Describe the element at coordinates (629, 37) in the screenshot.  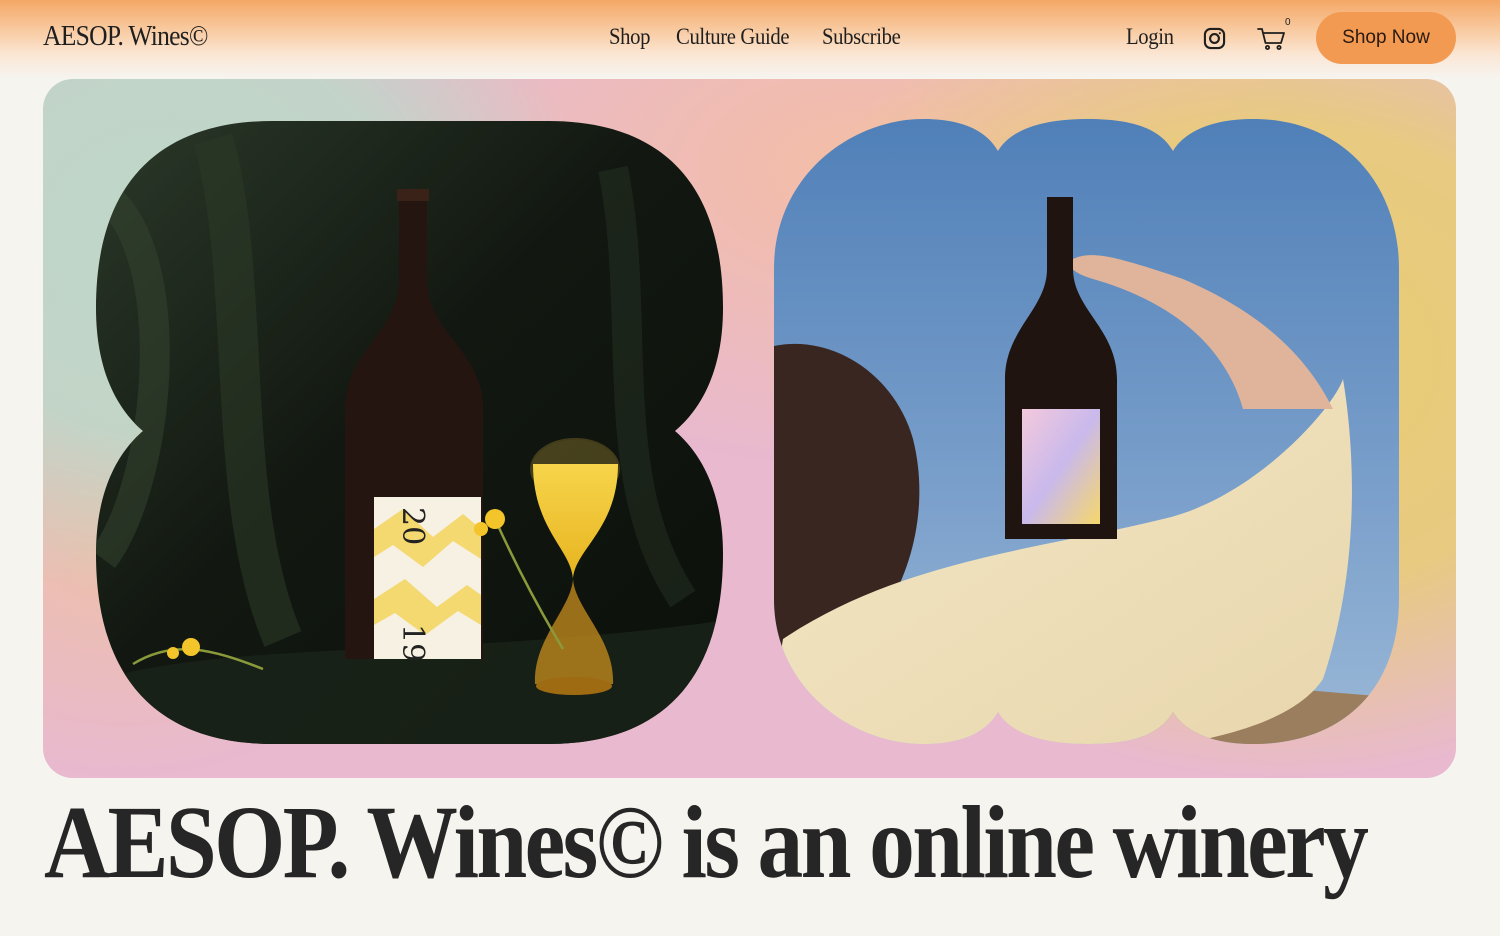
I see `nav-item-shop: Shop` at that location.